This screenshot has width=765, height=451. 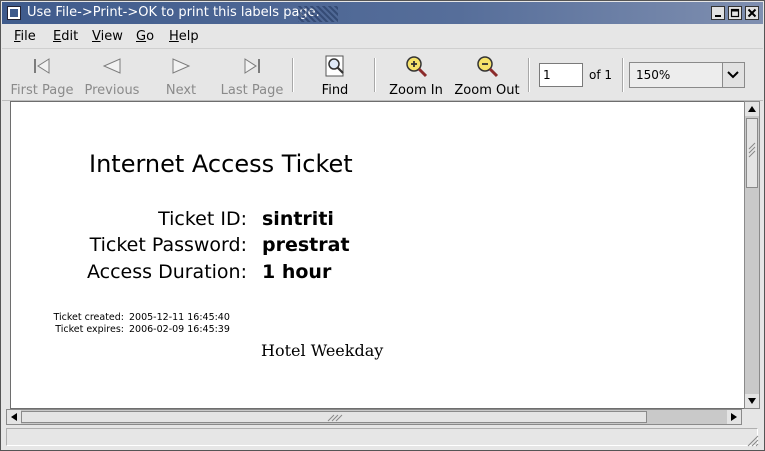 What do you see at coordinates (111, 36) in the screenshot?
I see `menu-view-label: iew` at bounding box center [111, 36].